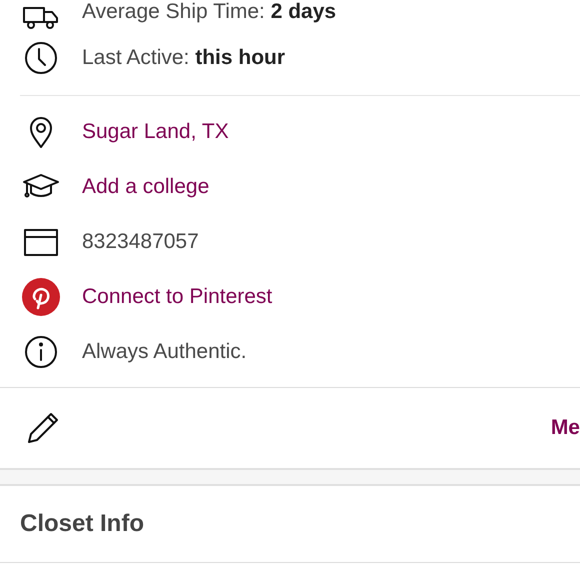 The height and width of the screenshot is (580, 580). Describe the element at coordinates (140, 242) in the screenshot. I see `profile-detail: 8323487057` at that location.